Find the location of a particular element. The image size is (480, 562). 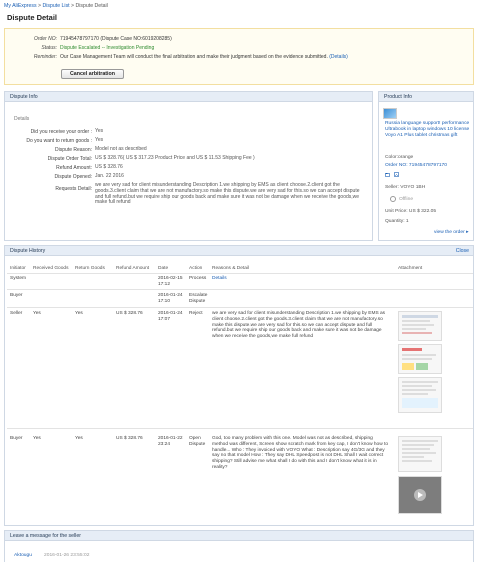

play-icon is located at coordinates (420, 495).